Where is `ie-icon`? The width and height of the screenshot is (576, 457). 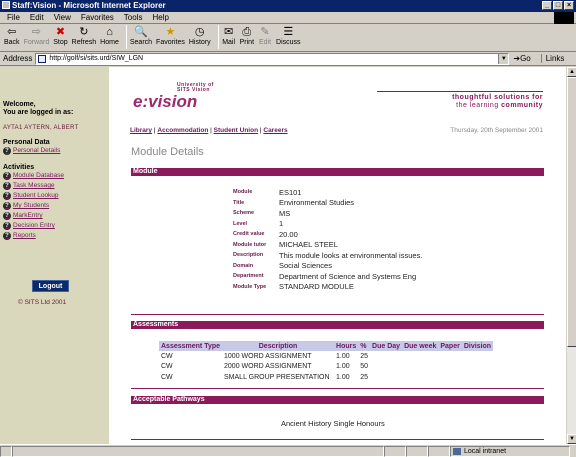 ie-icon is located at coordinates (6, 5).